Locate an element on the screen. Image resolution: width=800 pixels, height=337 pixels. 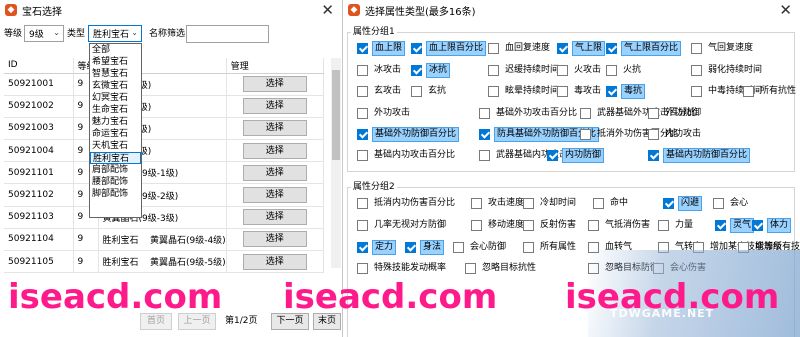
type-option: 幻冥宝石 is located at coordinates (115, 98).